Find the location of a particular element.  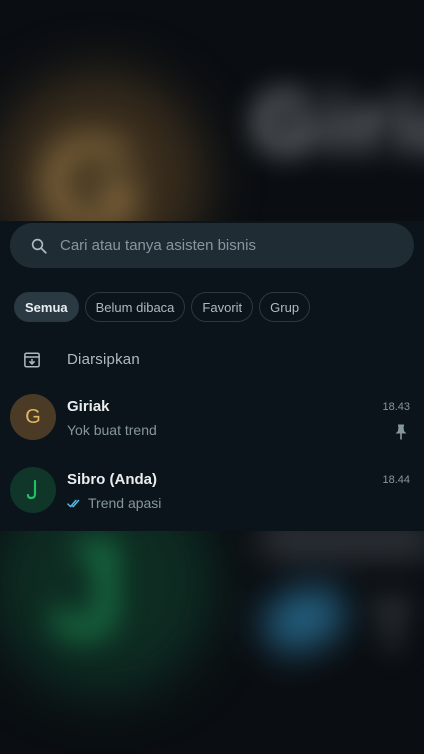

filter-chips: Semua Belum dibaca Favorit Grup is located at coordinates (162, 307).